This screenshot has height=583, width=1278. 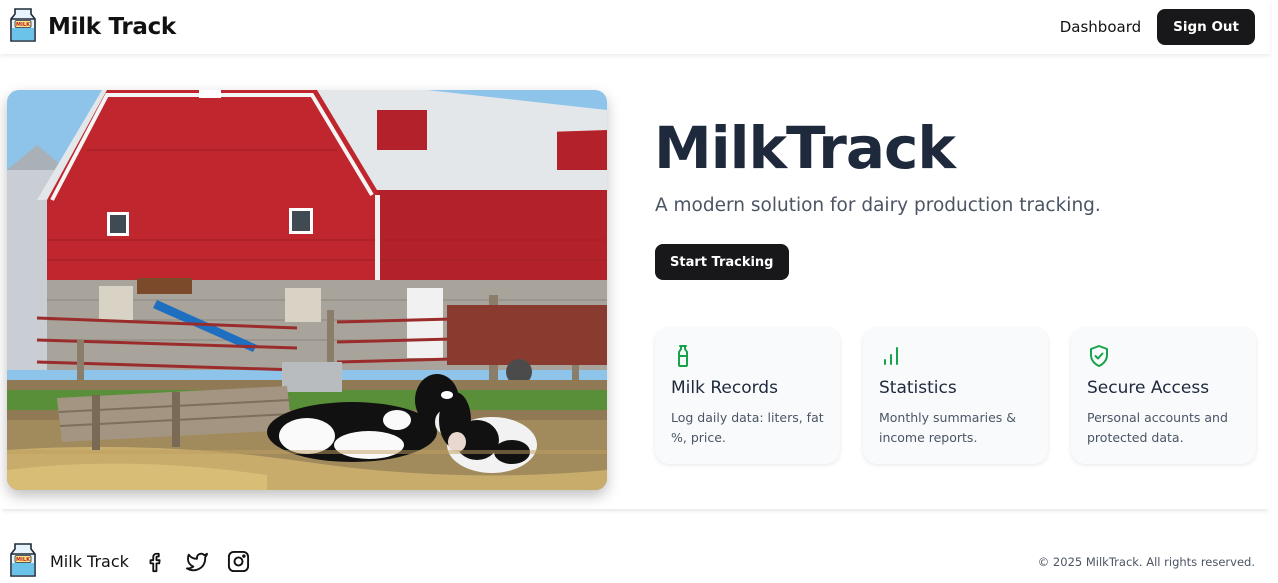 What do you see at coordinates (156, 562) in the screenshot?
I see `facebook-icon` at bounding box center [156, 562].